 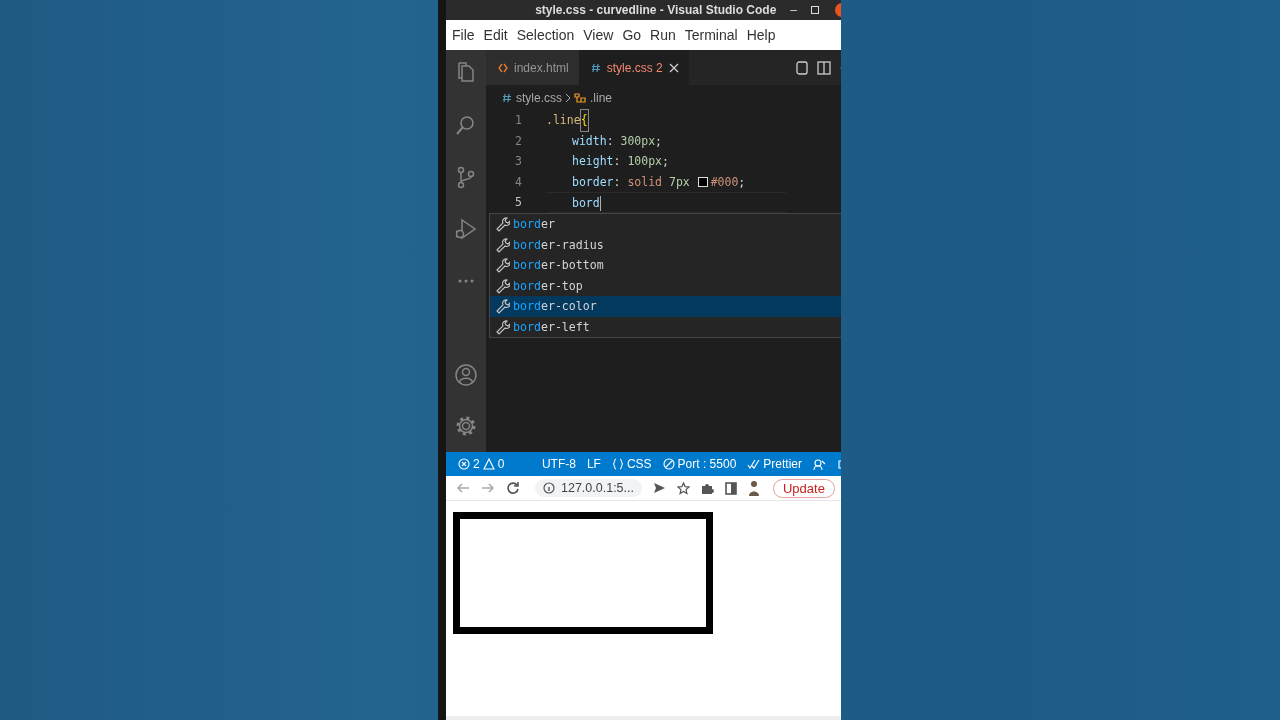 What do you see at coordinates (665, 244) in the screenshot?
I see `suggestion-item: border-radius` at bounding box center [665, 244].